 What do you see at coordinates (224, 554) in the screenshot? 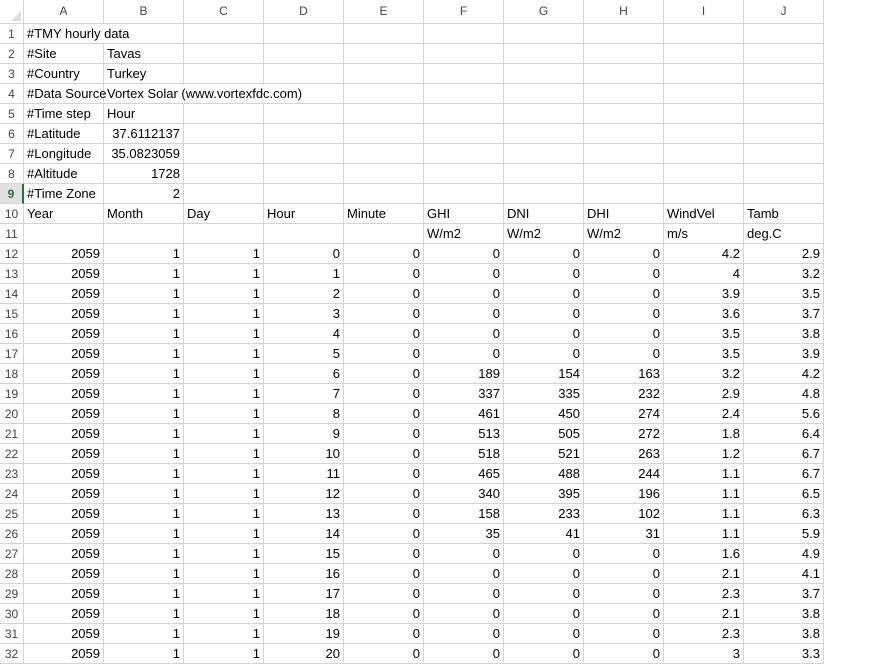
I see `cell-c27: 1` at bounding box center [224, 554].